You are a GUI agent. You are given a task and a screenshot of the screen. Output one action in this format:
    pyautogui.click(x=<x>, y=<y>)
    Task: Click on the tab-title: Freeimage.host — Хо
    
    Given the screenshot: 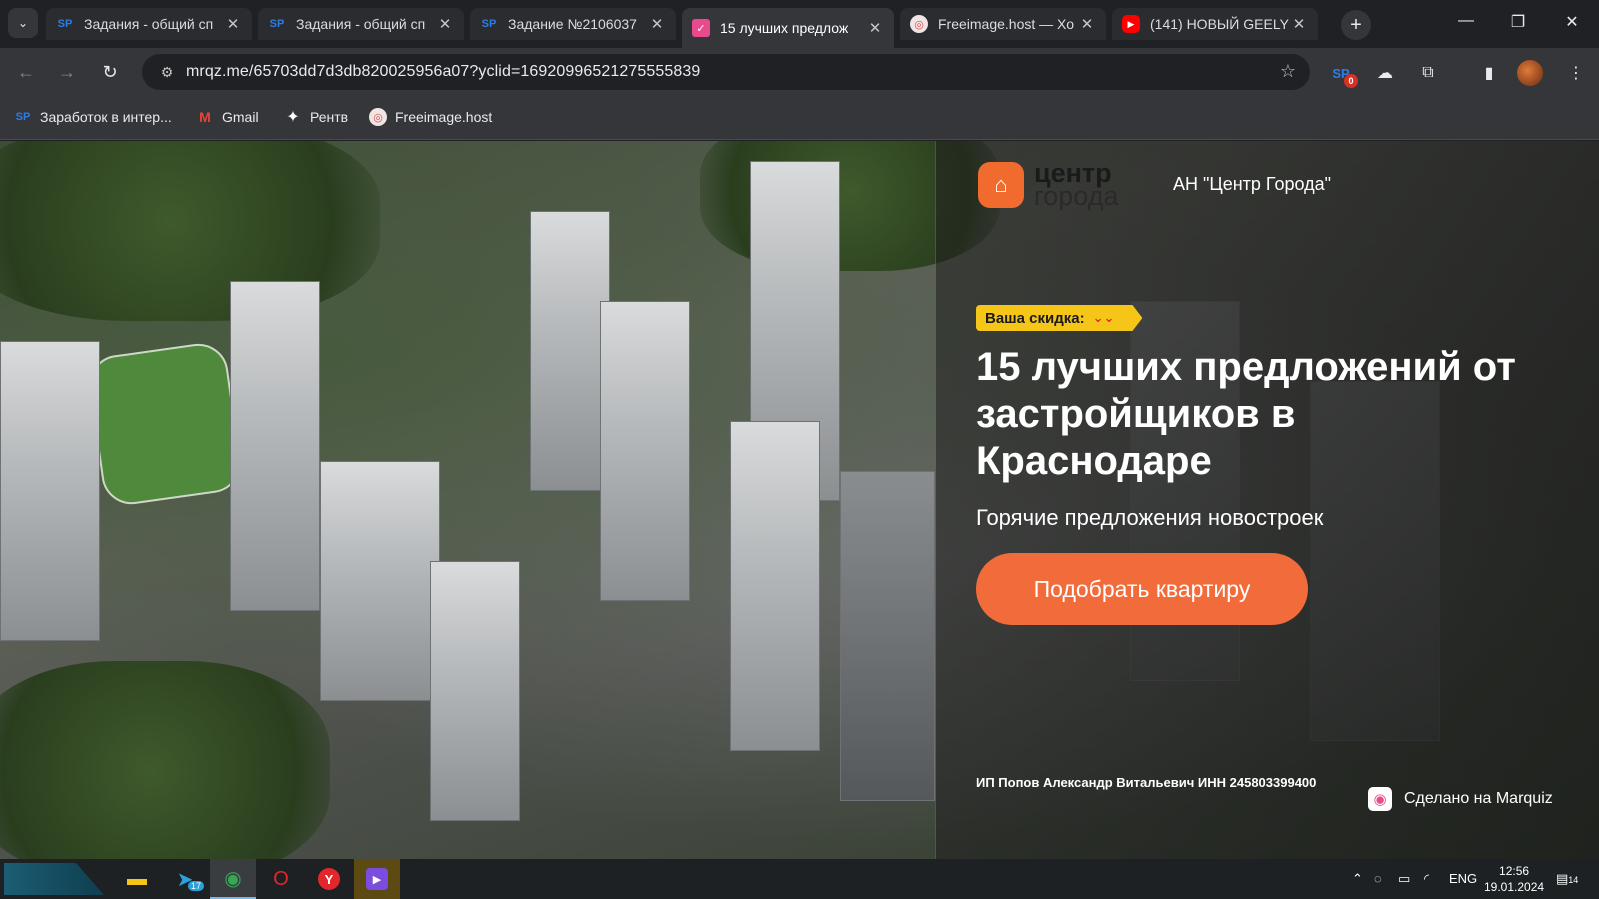 What is the action you would take?
    pyautogui.click(x=1006, y=24)
    